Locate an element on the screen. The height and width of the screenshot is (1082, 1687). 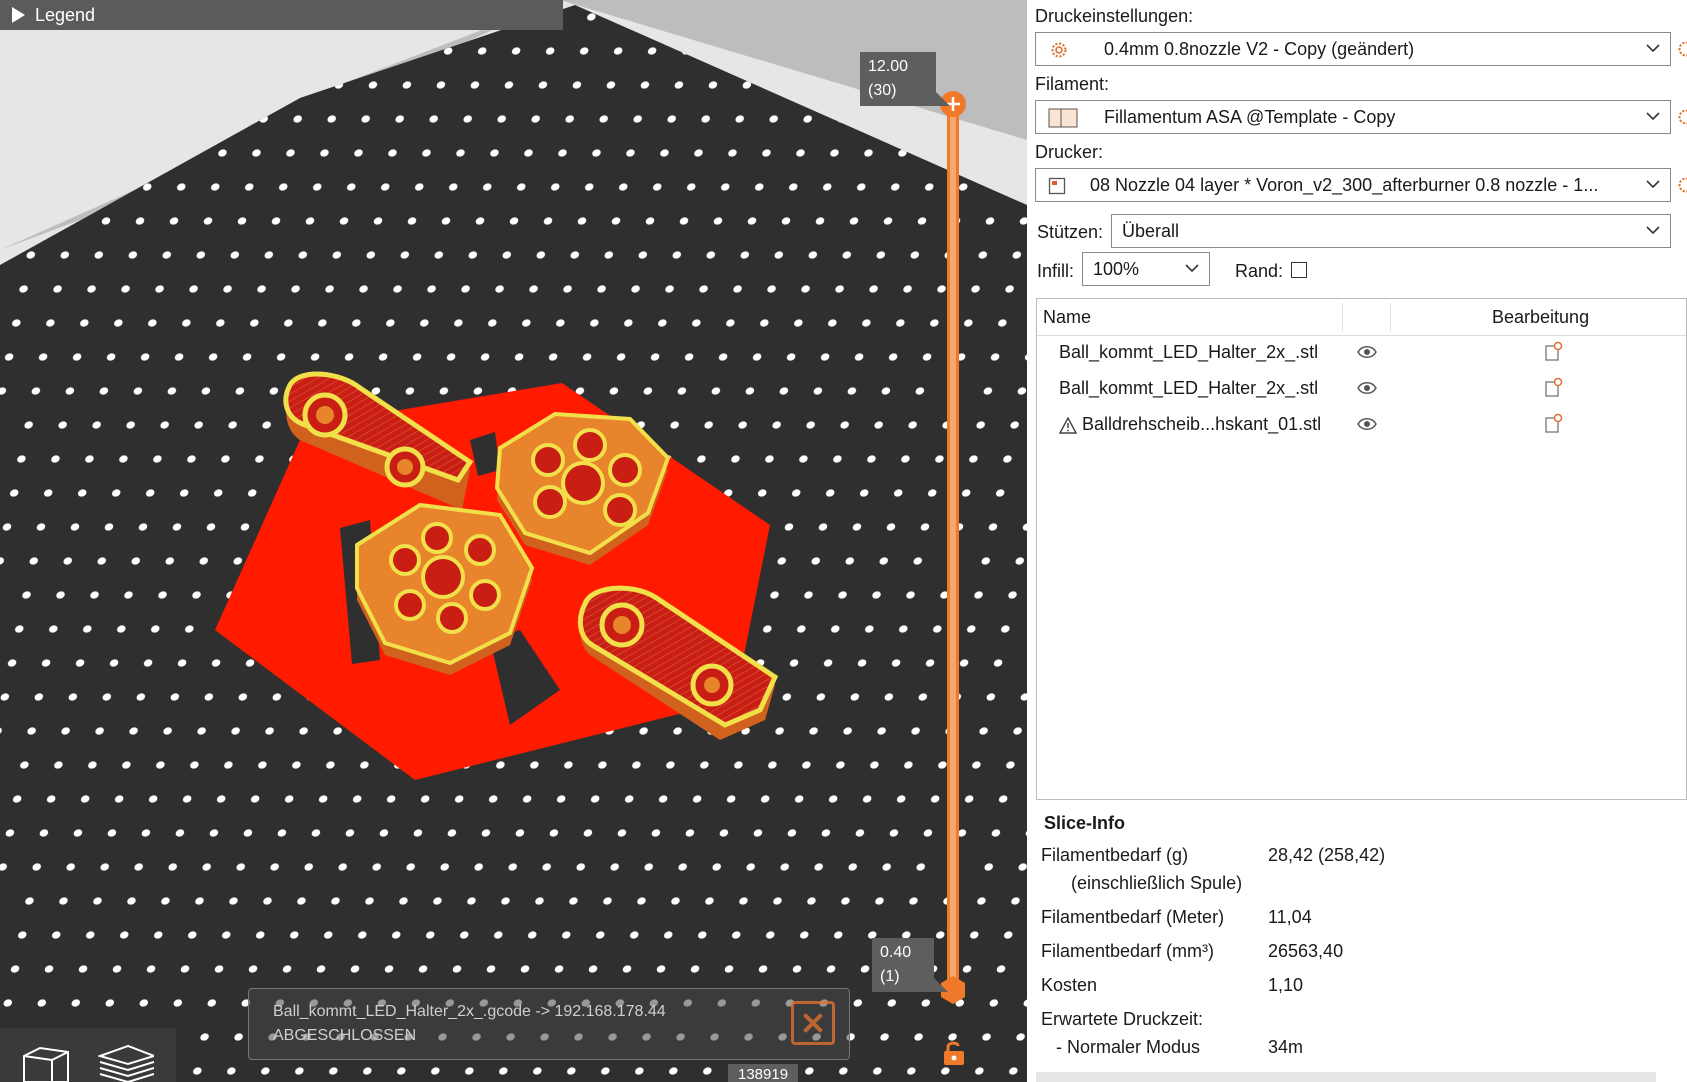
object-name: Balldrehscheib...hskant_01.stl is located at coordinates (1202, 424).